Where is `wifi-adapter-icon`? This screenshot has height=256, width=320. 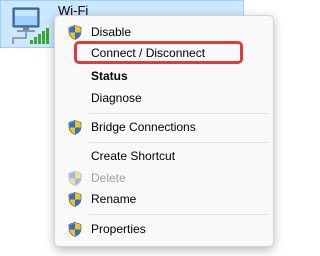 wifi-adapter-icon is located at coordinates (30, 25).